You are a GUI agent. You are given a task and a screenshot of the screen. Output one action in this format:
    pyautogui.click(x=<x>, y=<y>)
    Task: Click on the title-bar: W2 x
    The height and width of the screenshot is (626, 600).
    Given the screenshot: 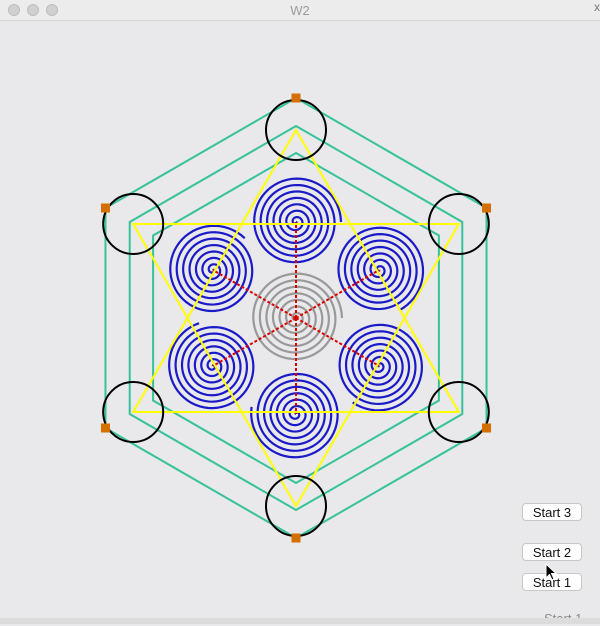 What is the action you would take?
    pyautogui.click(x=300, y=10)
    